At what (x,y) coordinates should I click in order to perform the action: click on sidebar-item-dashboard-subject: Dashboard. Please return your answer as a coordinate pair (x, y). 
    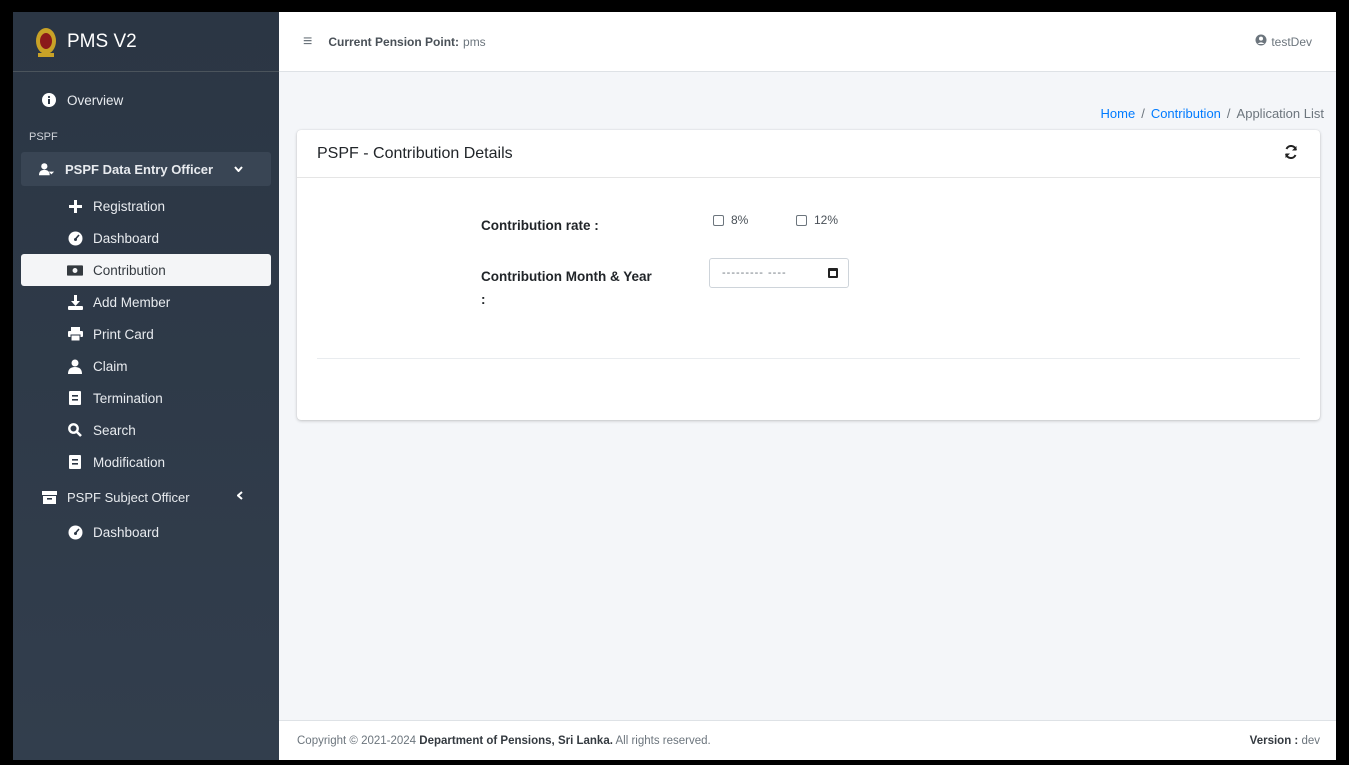
    Looking at the image, I should click on (146, 532).